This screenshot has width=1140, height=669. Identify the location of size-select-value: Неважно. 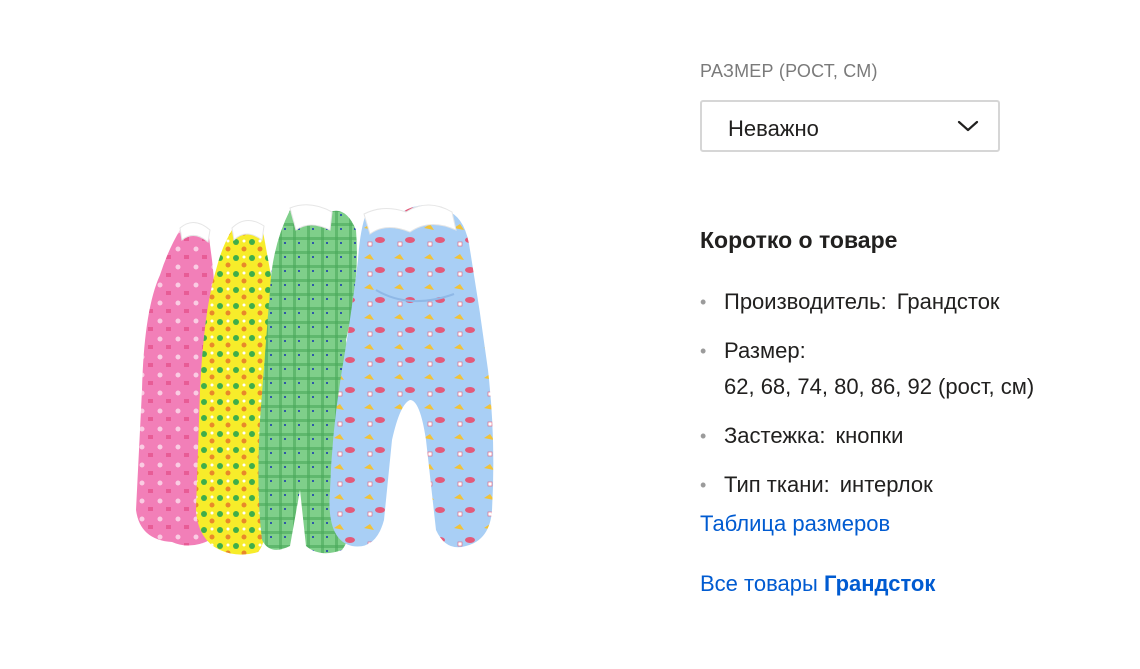
(773, 128).